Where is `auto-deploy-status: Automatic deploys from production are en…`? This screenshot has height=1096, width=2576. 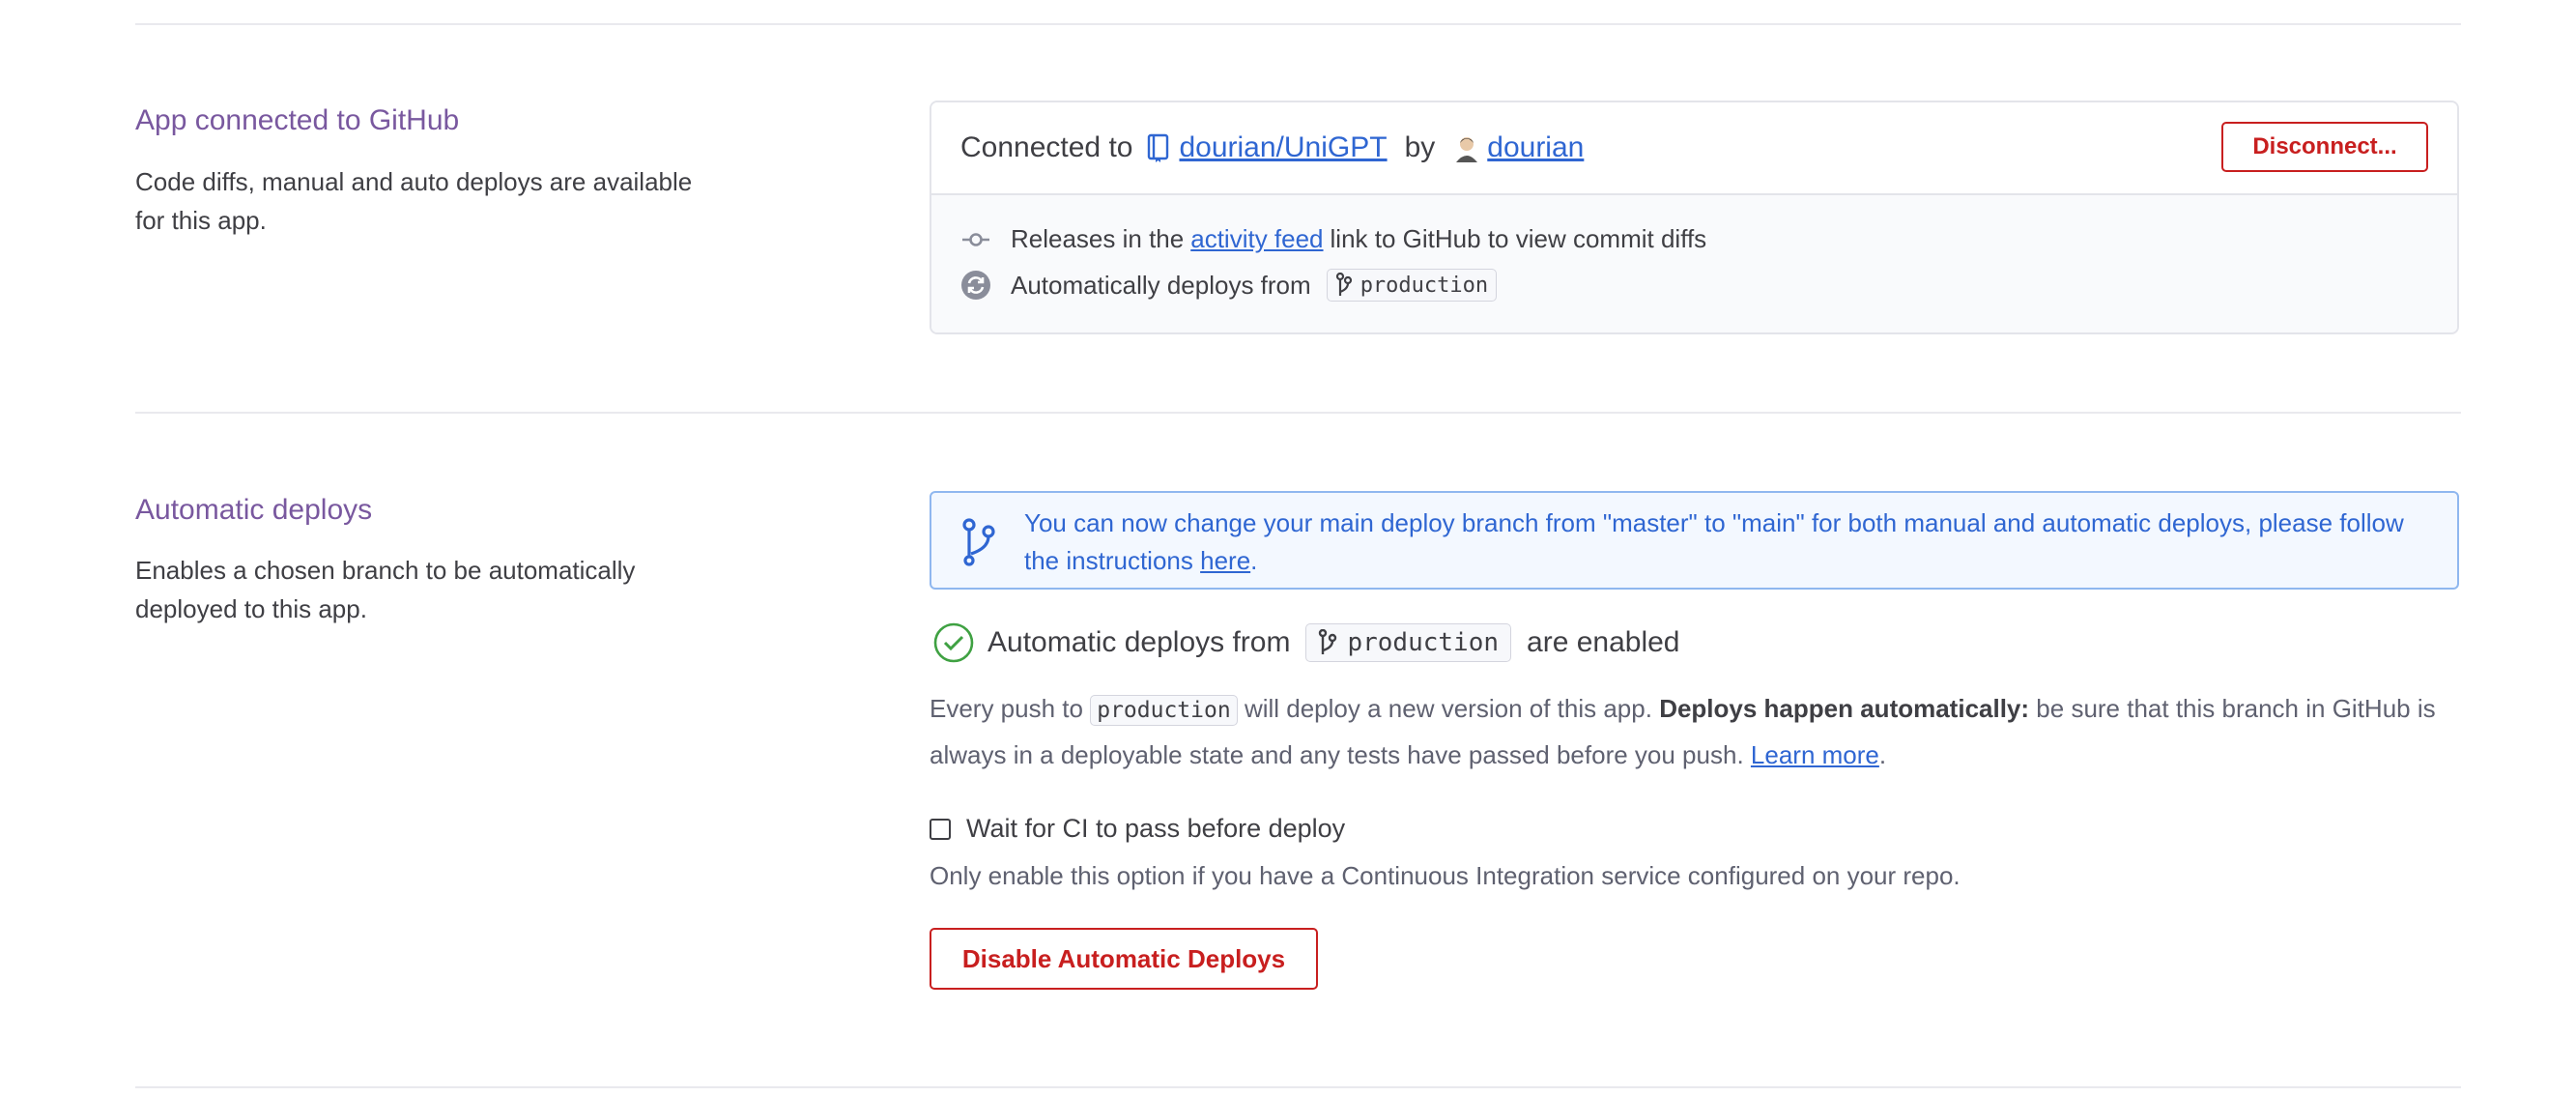
auto-deploy-status: Automatic deploys from production are en… is located at coordinates (1306, 642).